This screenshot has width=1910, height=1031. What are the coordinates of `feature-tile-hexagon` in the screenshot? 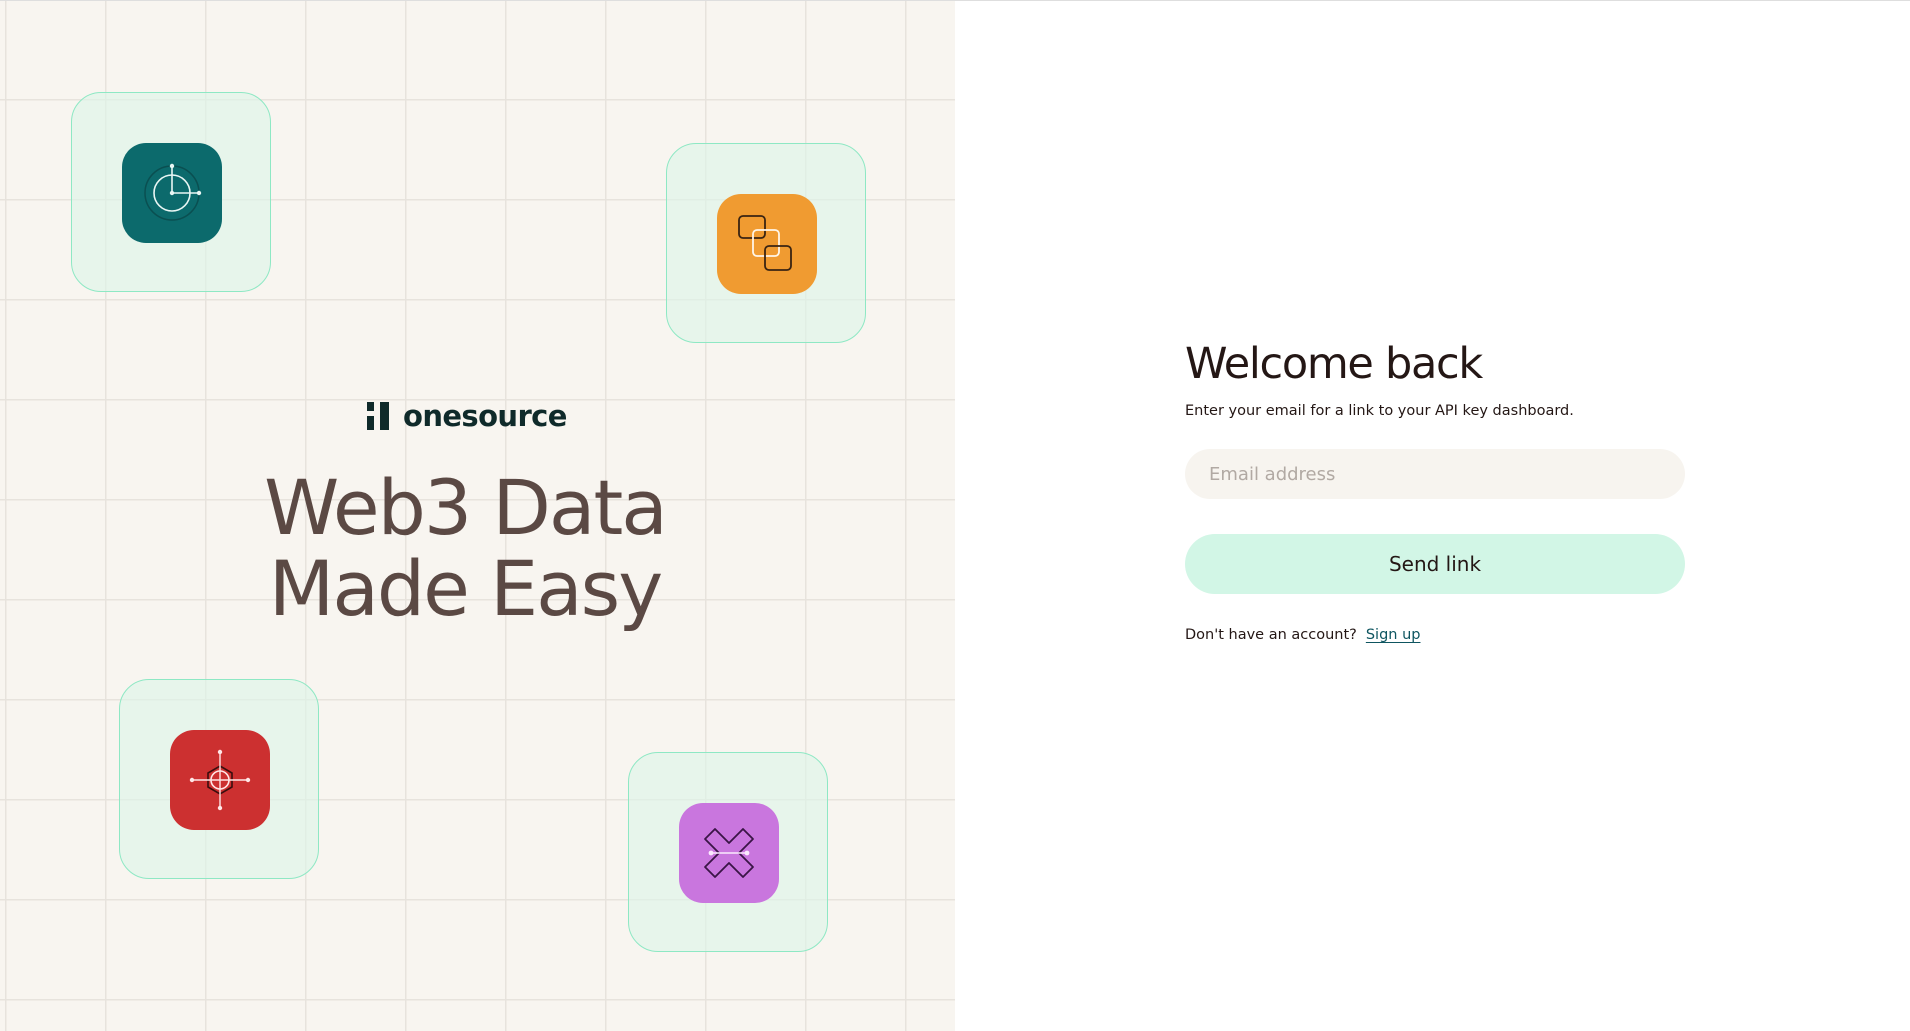 It's located at (219, 779).